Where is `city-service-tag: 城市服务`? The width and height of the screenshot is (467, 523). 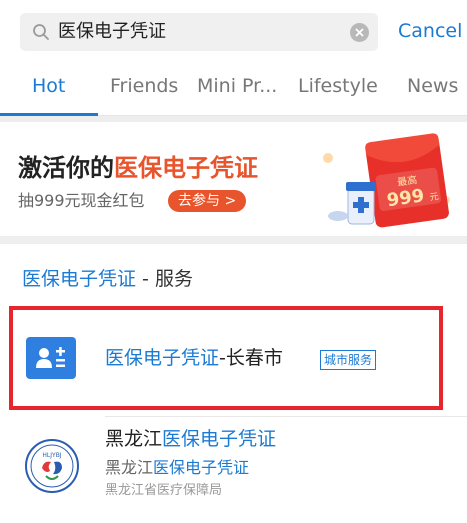 city-service-tag: 城市服务 is located at coordinates (348, 360).